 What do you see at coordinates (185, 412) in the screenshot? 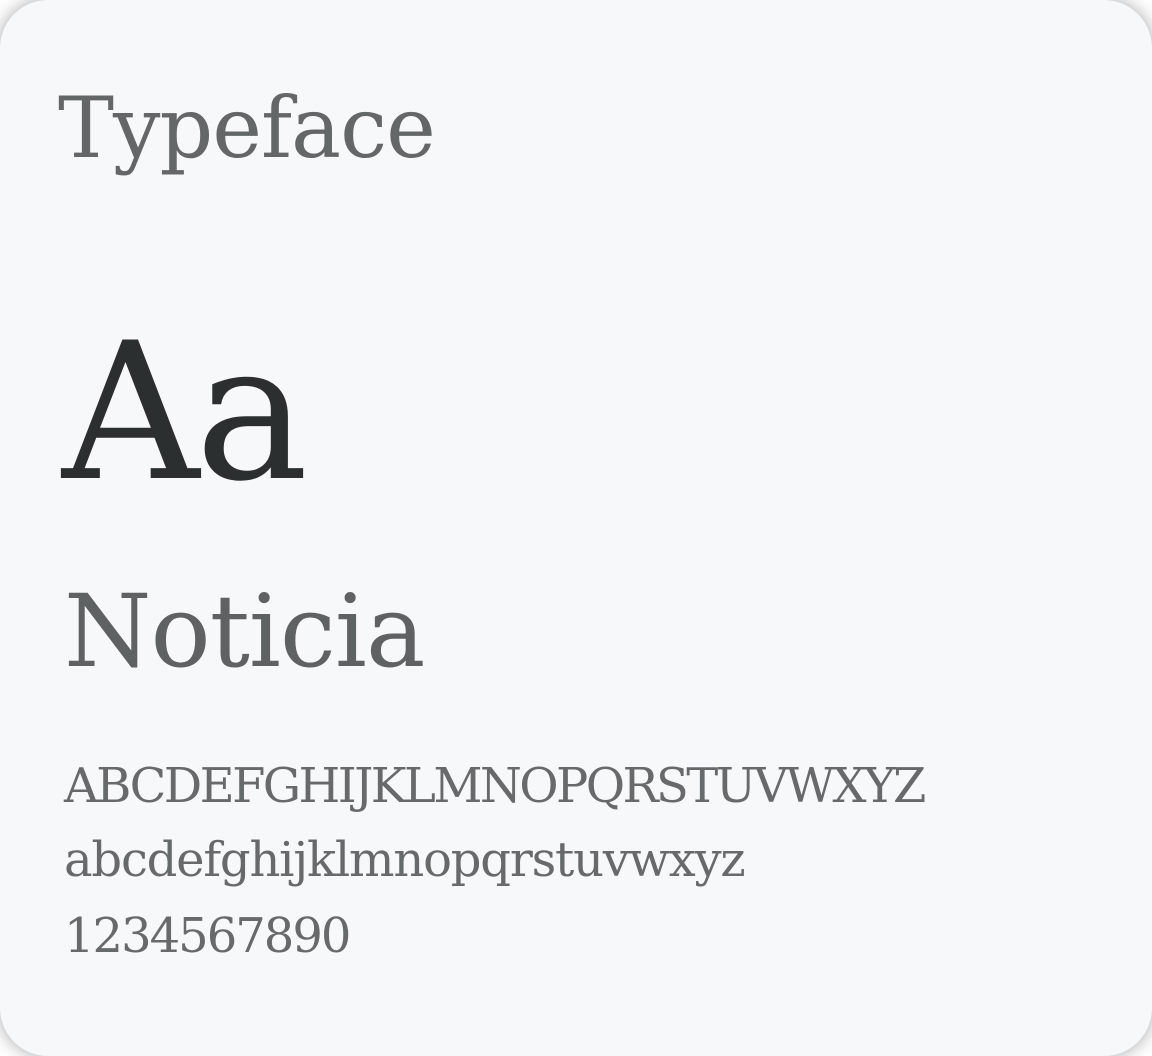
I see `type-specimen: Aa` at bounding box center [185, 412].